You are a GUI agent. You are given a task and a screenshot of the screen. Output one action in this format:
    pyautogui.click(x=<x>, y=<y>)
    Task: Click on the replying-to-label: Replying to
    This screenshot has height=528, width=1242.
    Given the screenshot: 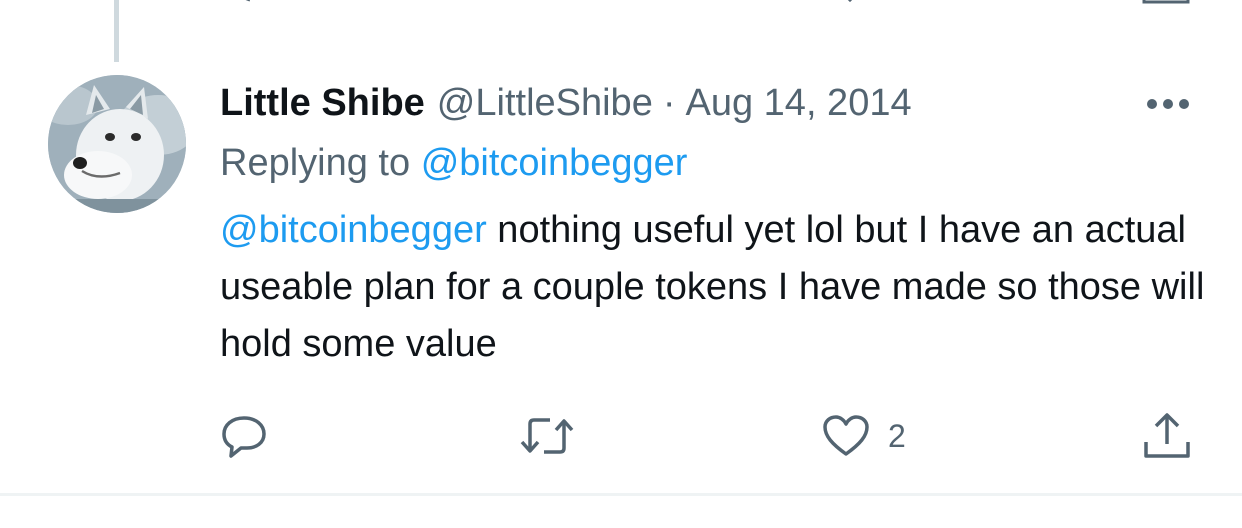 What is the action you would take?
    pyautogui.click(x=315, y=163)
    